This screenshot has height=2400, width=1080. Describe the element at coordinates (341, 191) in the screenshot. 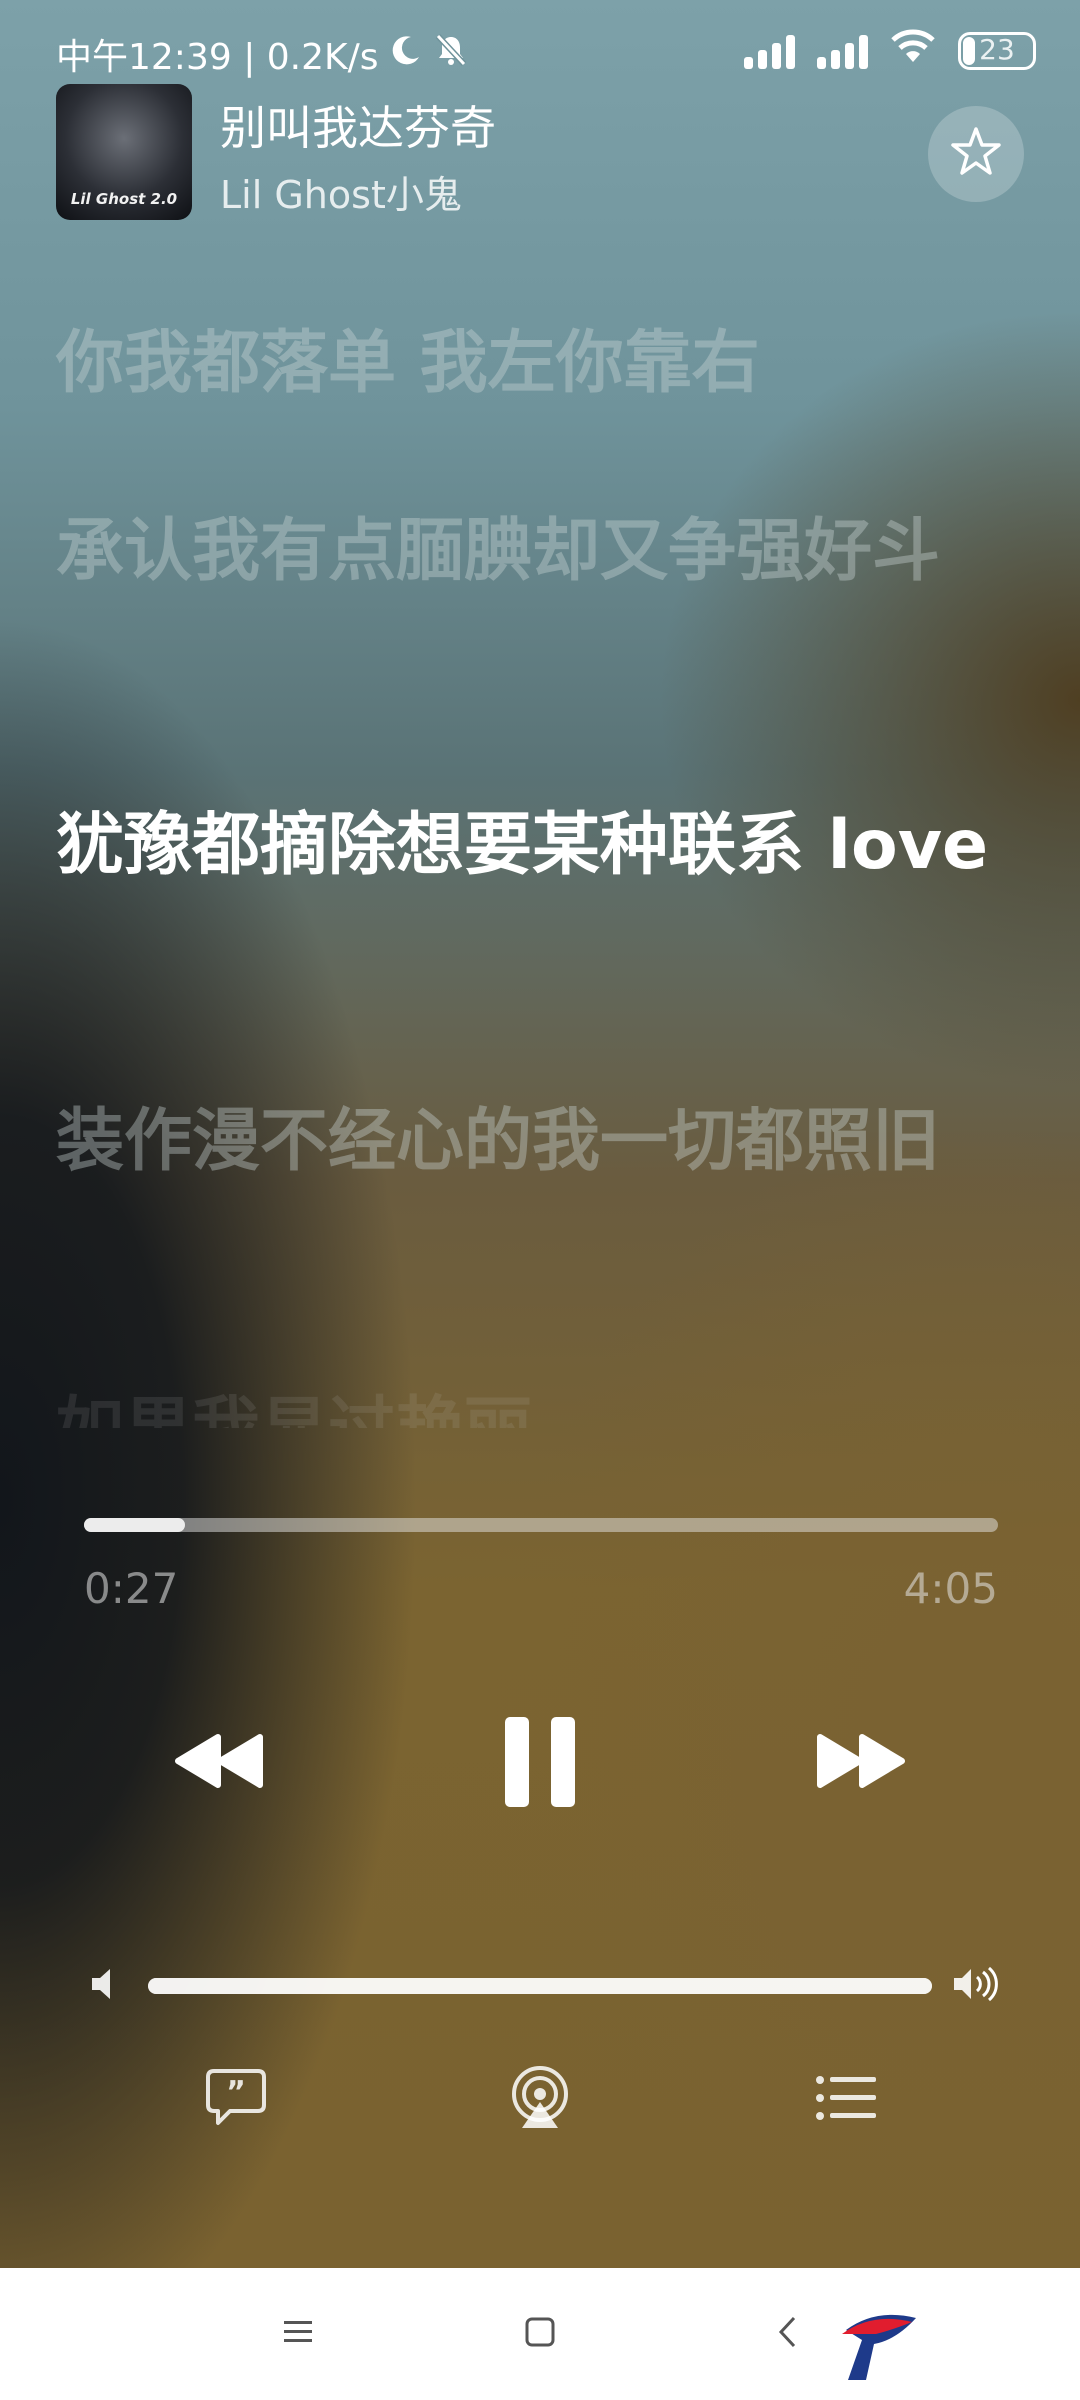

I see `song-artist: Lil Ghost小鬼` at that location.